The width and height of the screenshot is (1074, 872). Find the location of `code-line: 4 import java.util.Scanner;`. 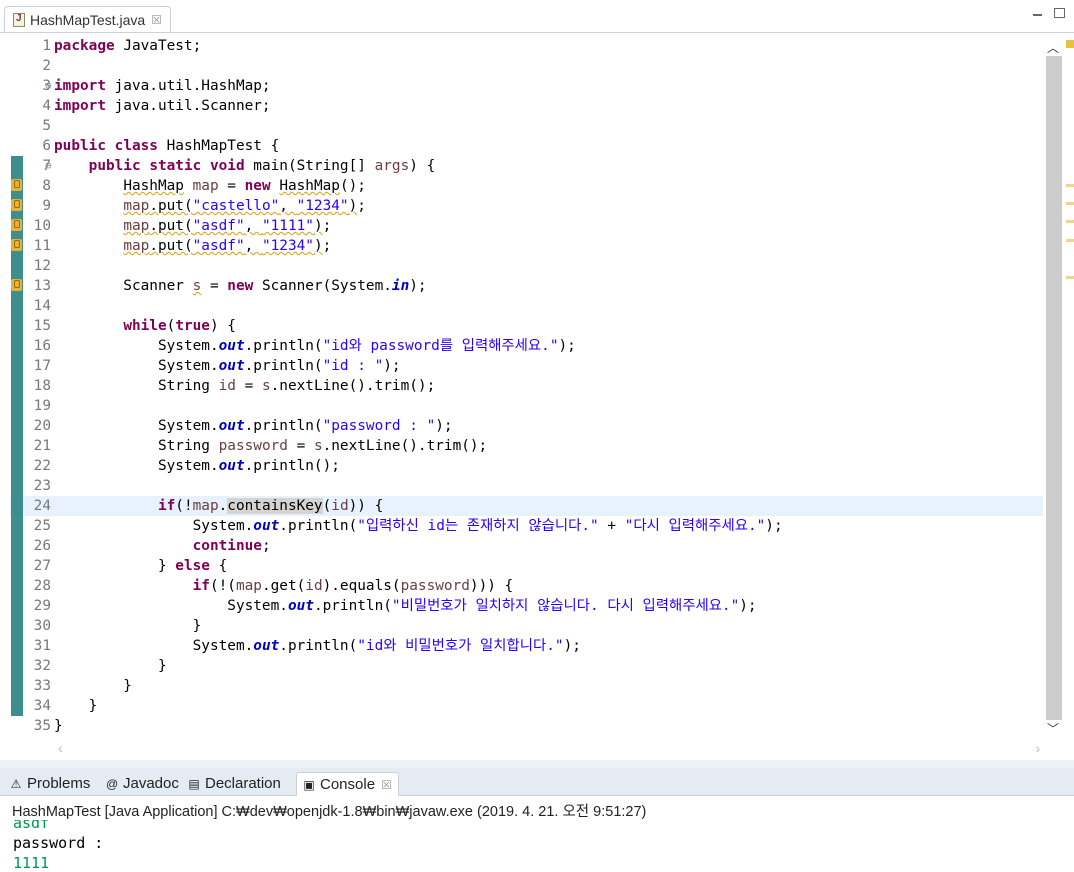

code-line: 4 import java.util.Scanner; is located at coordinates (526, 106).